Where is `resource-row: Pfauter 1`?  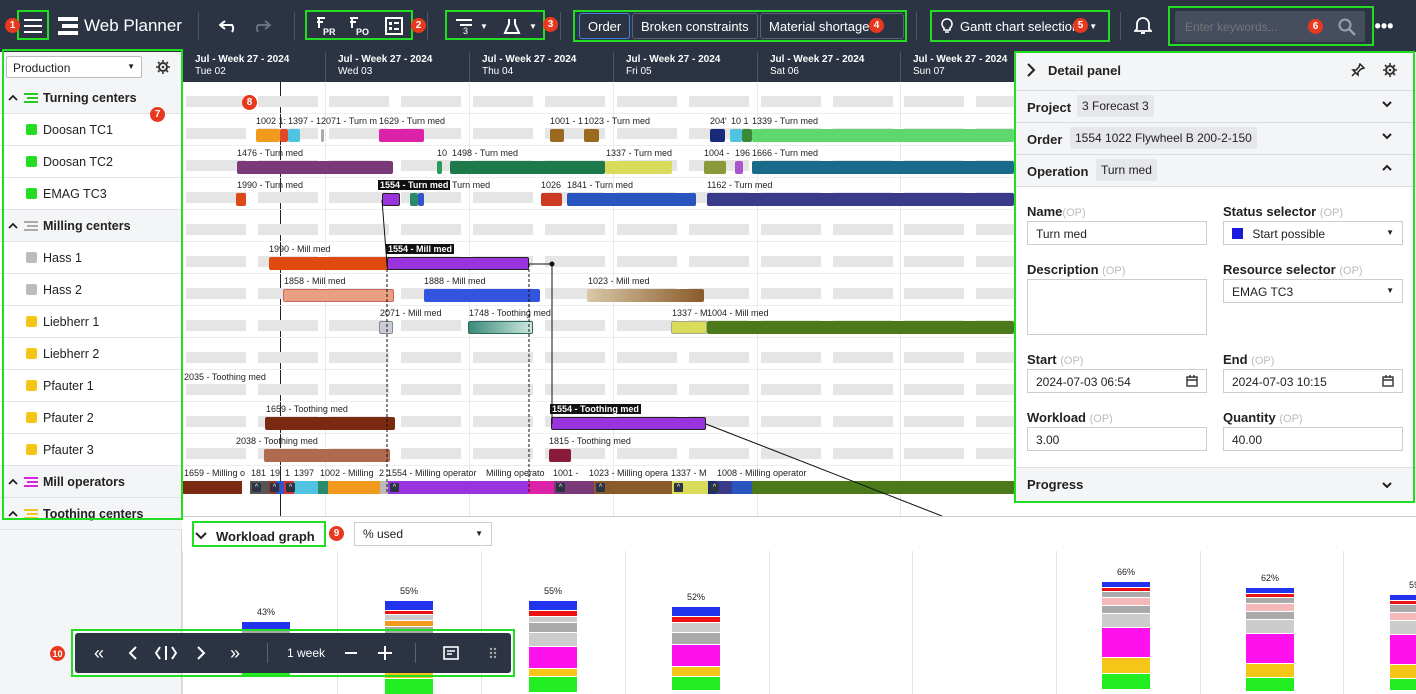
resource-row: Pfauter 1 is located at coordinates (91, 386).